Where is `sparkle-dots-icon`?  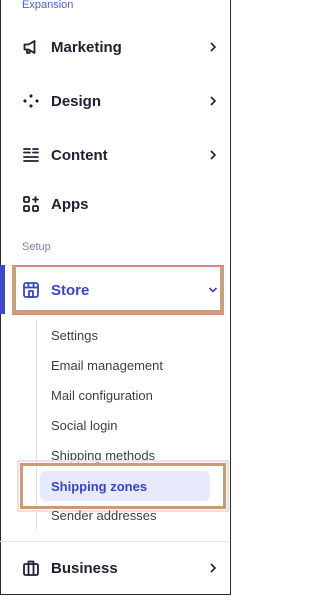
sparkle-dots-icon is located at coordinates (31, 101).